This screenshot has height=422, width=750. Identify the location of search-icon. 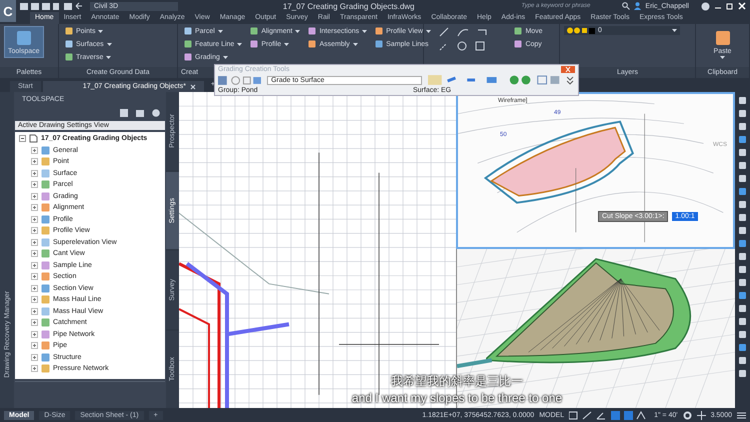
(626, 6).